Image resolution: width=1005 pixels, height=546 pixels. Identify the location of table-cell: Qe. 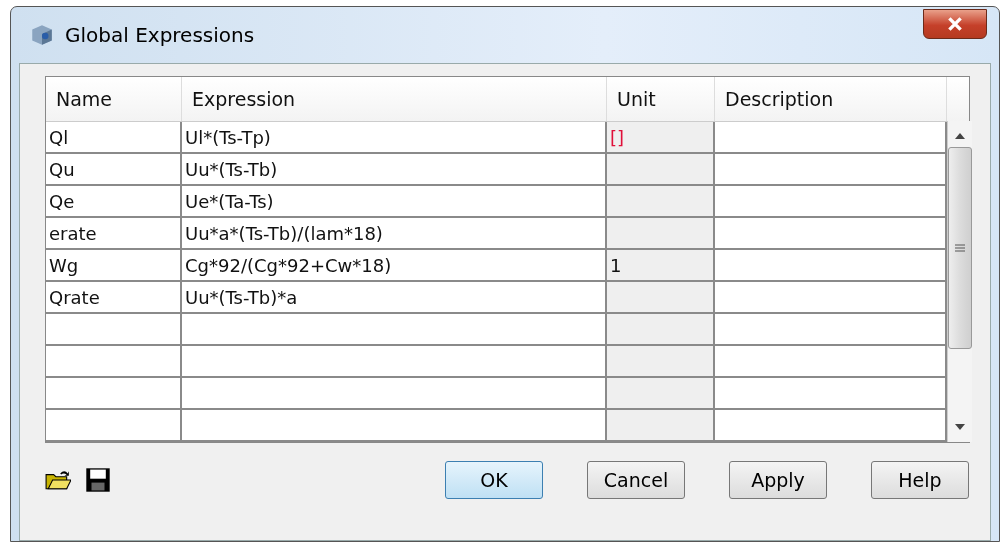
(114, 201).